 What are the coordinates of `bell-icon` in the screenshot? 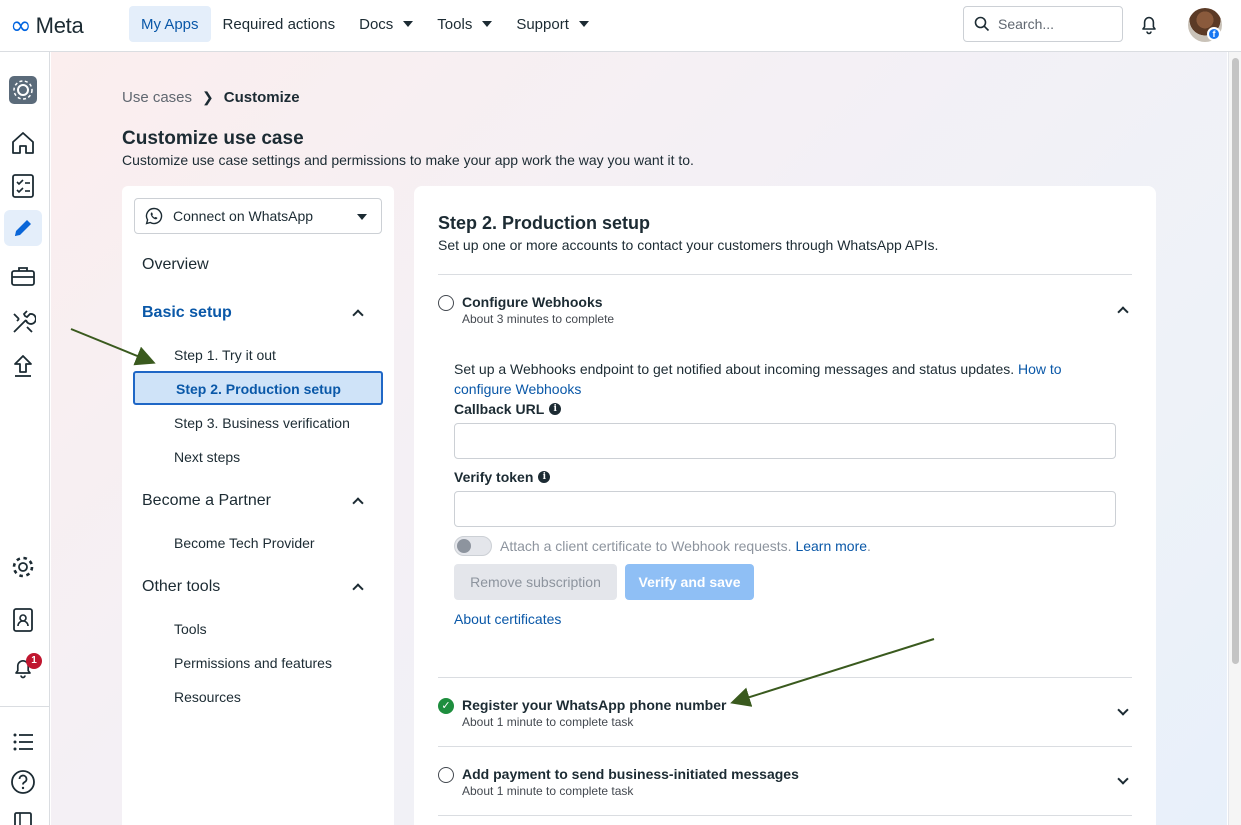 It's located at (1149, 24).